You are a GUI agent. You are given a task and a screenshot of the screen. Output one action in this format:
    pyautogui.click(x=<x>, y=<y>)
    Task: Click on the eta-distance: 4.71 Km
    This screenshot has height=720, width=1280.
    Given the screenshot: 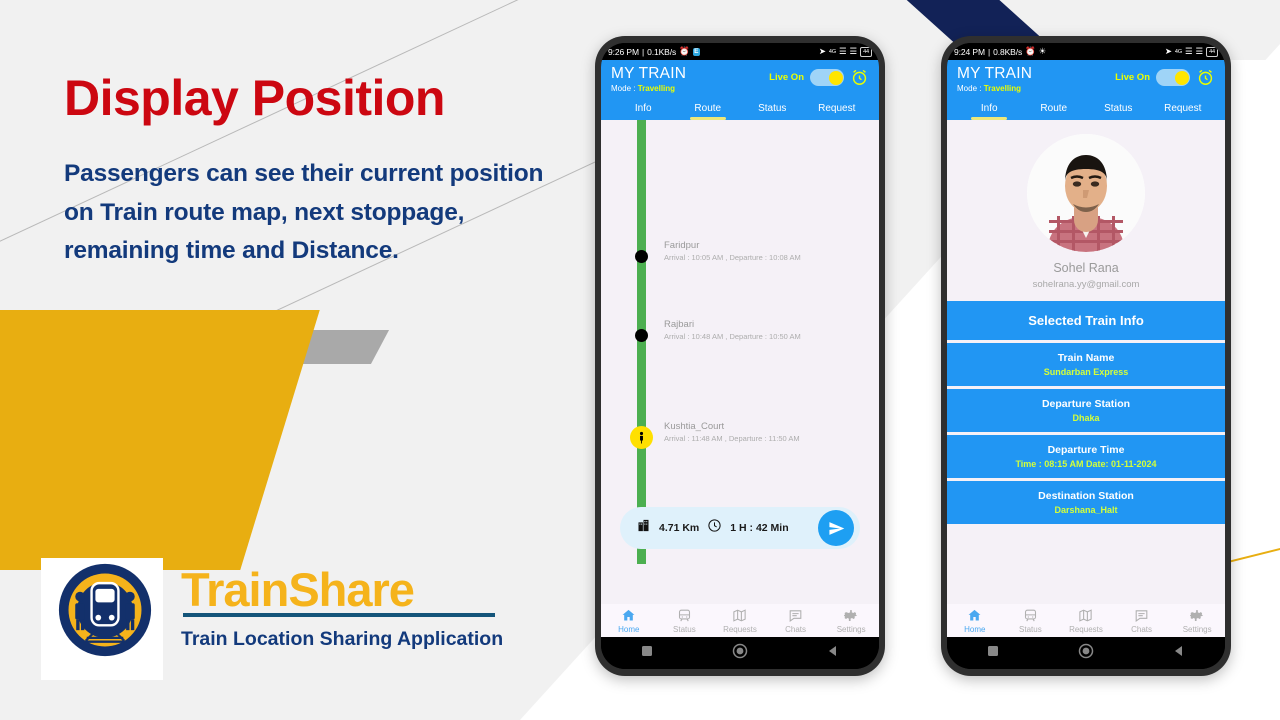 What is the action you would take?
    pyautogui.click(x=679, y=528)
    